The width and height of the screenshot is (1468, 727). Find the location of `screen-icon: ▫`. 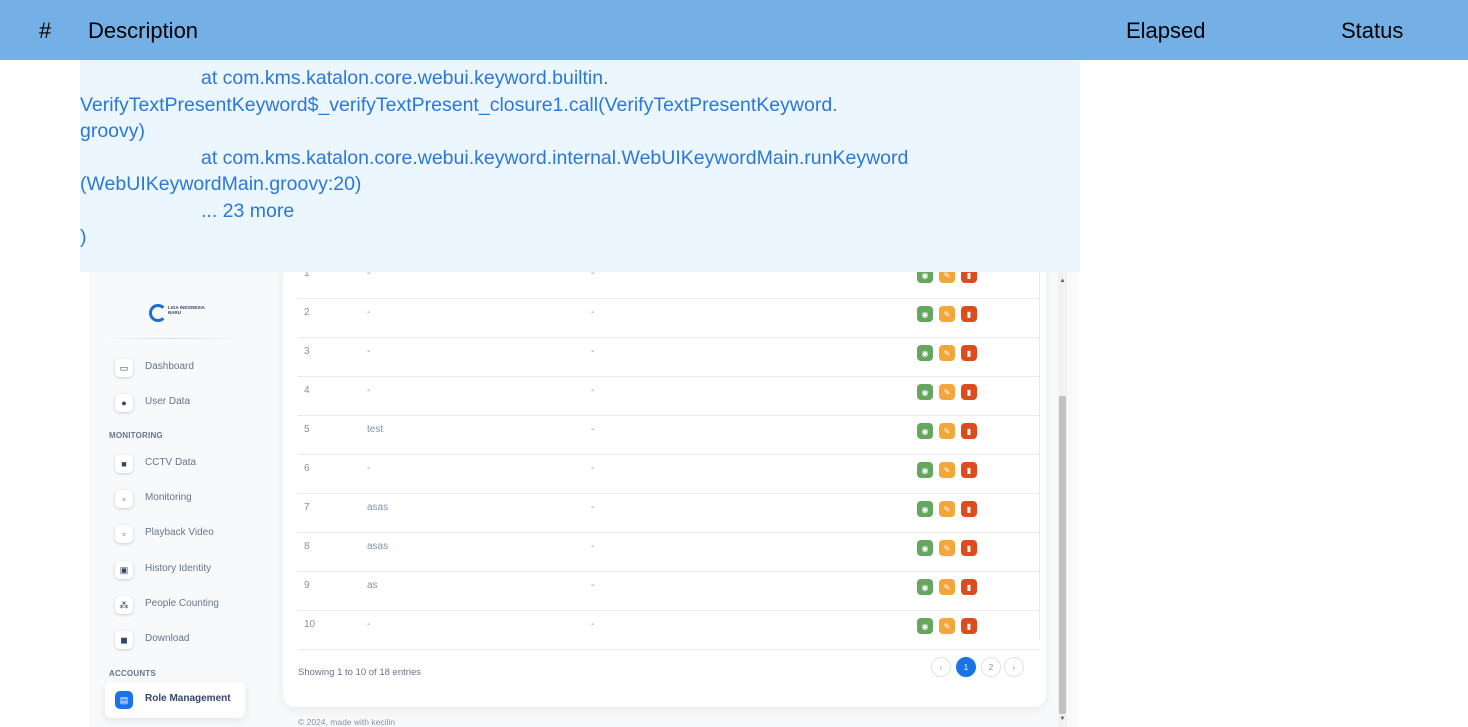

screen-icon: ▫ is located at coordinates (124, 499).